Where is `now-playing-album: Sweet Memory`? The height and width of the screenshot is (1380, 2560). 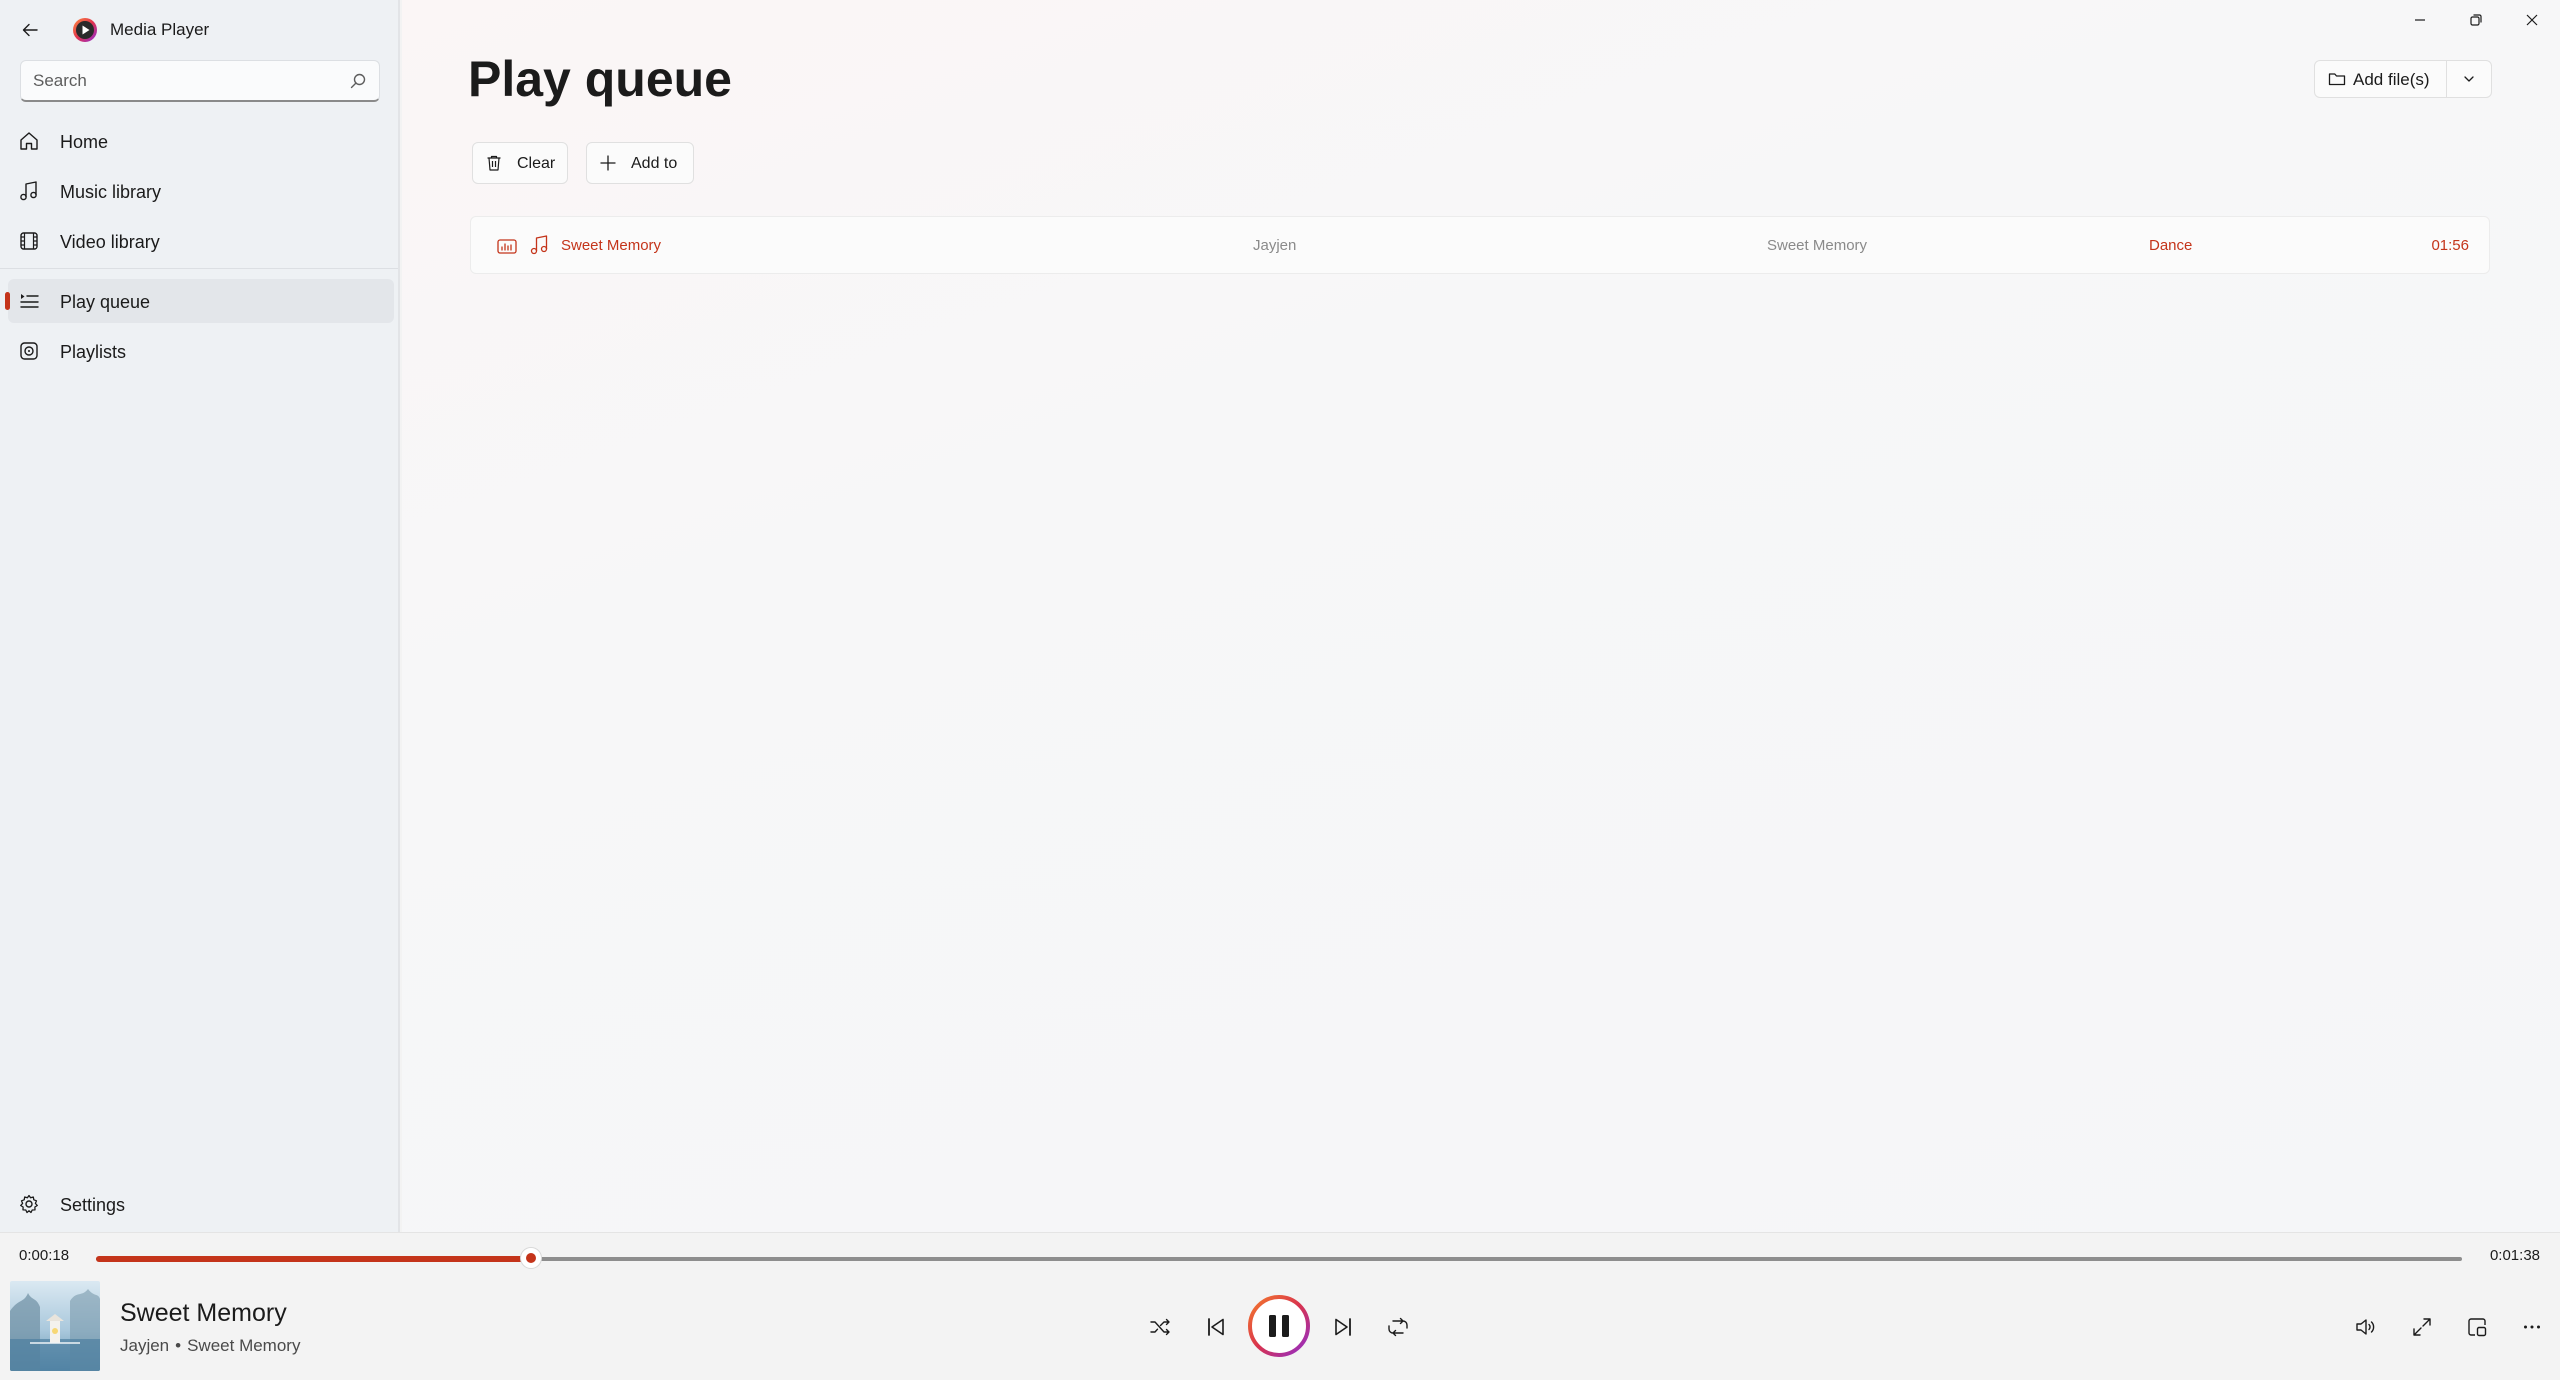
now-playing-album: Sweet Memory is located at coordinates (243, 1345).